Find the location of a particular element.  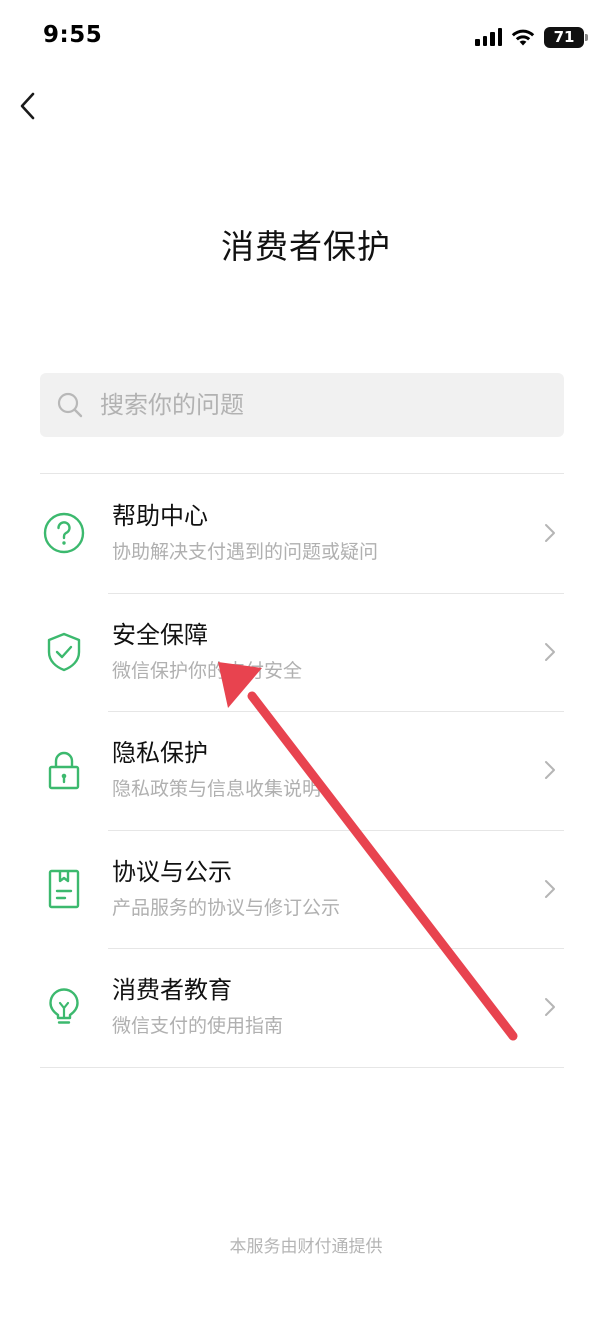

menu-item-desc: 产品服务的协议与修订公示 is located at coordinates (226, 907).